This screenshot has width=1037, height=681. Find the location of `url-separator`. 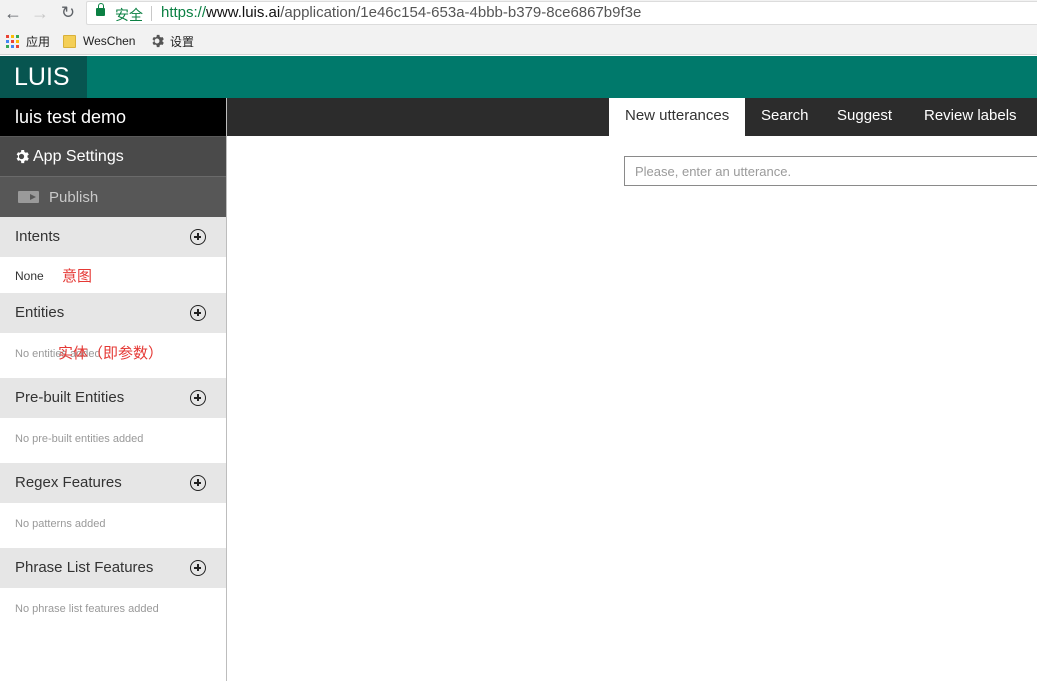

url-separator is located at coordinates (151, 13).